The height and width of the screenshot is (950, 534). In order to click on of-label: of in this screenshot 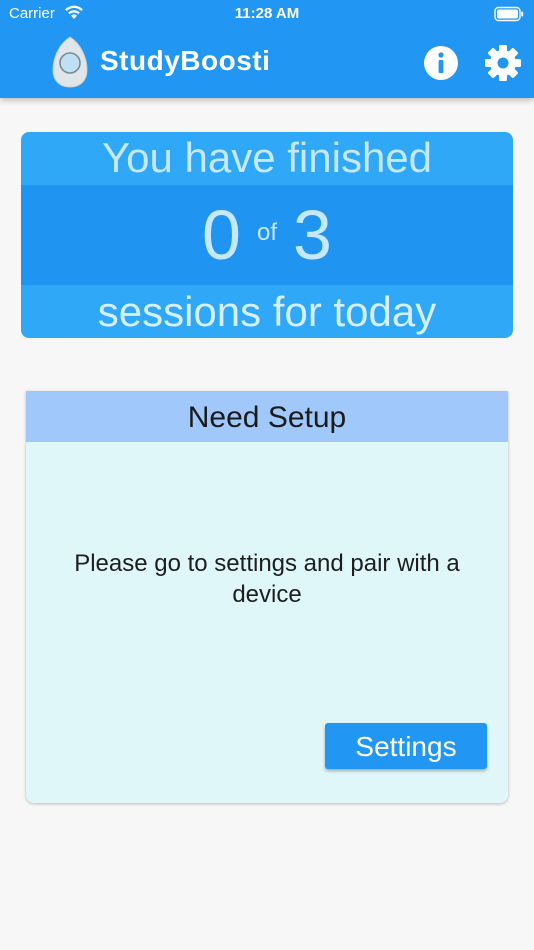, I will do `click(266, 232)`.